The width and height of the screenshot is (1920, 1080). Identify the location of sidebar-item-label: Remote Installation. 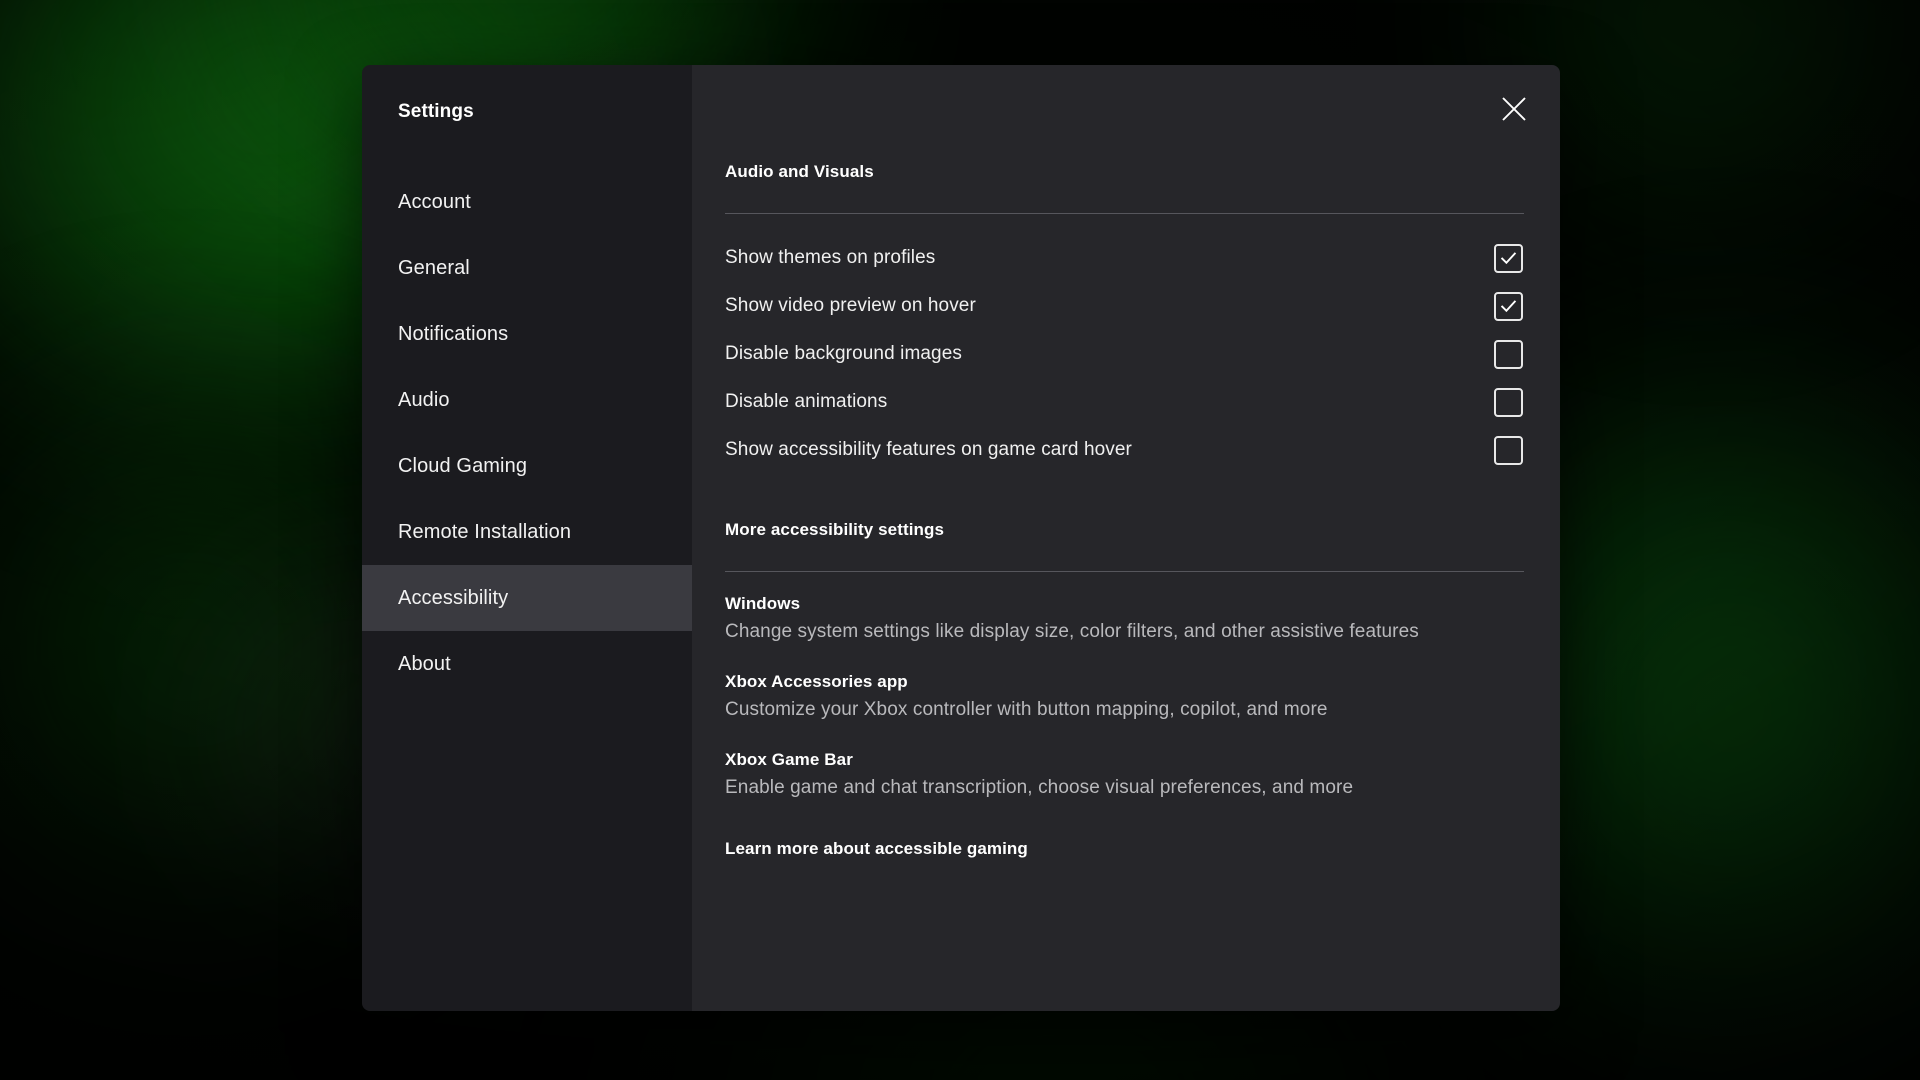
(485, 531).